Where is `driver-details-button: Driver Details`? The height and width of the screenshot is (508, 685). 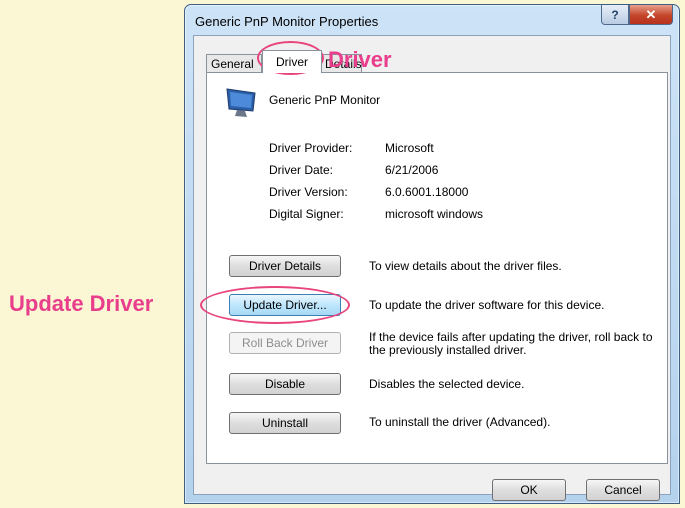 driver-details-button: Driver Details is located at coordinates (285, 266).